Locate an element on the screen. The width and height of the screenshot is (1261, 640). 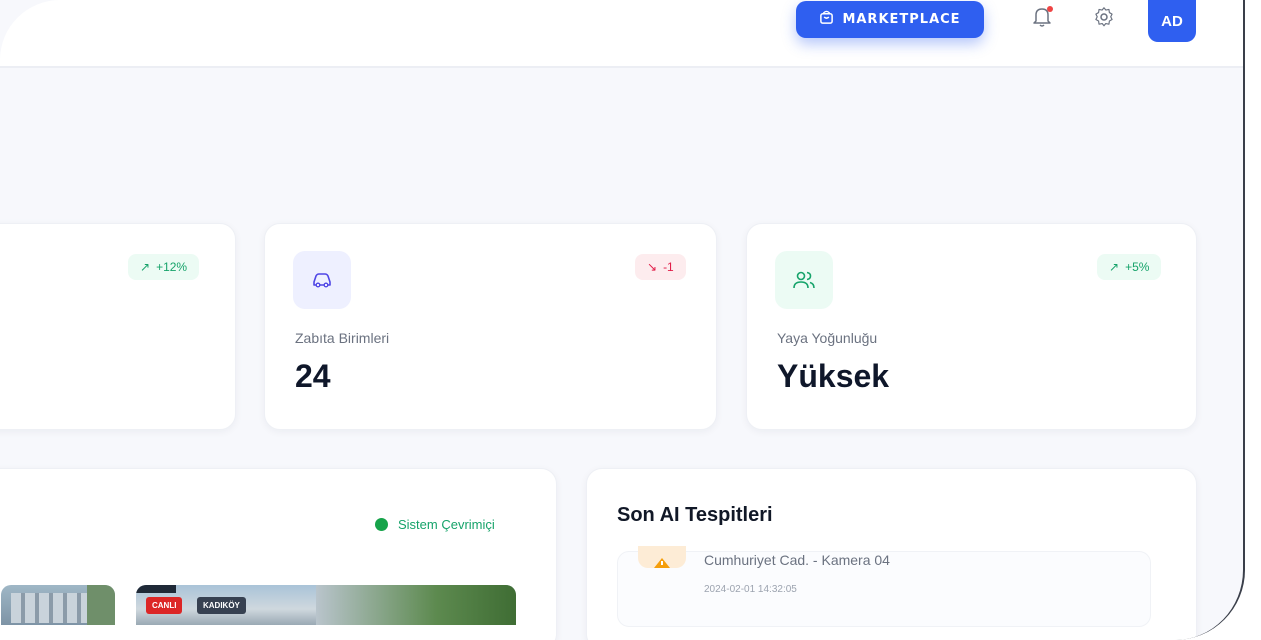
live-tag: CANLI is located at coordinates (164, 605).